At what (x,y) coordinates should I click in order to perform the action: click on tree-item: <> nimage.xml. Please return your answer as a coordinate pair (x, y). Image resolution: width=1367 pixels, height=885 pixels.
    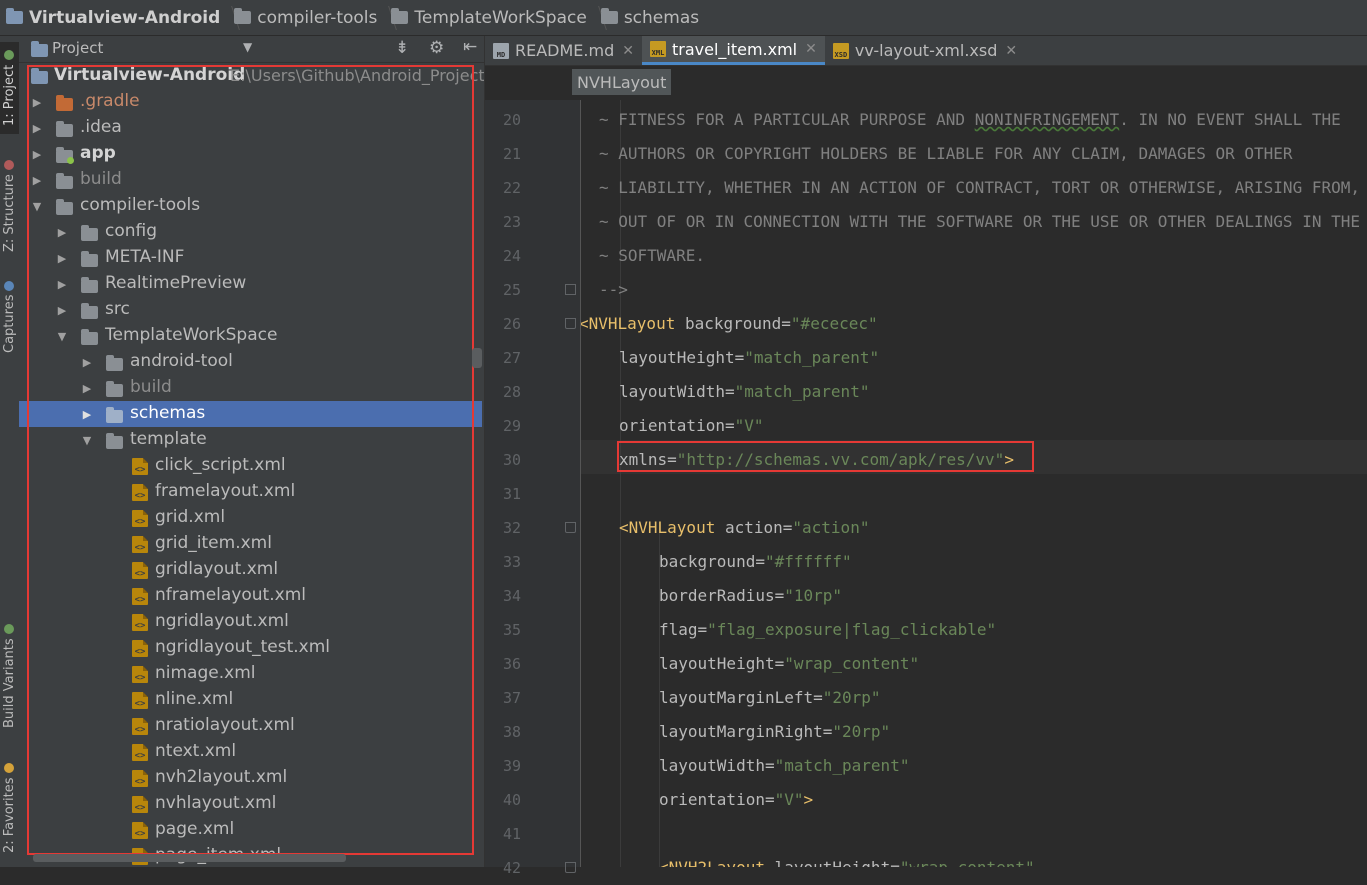
    Looking at the image, I should click on (250, 674).